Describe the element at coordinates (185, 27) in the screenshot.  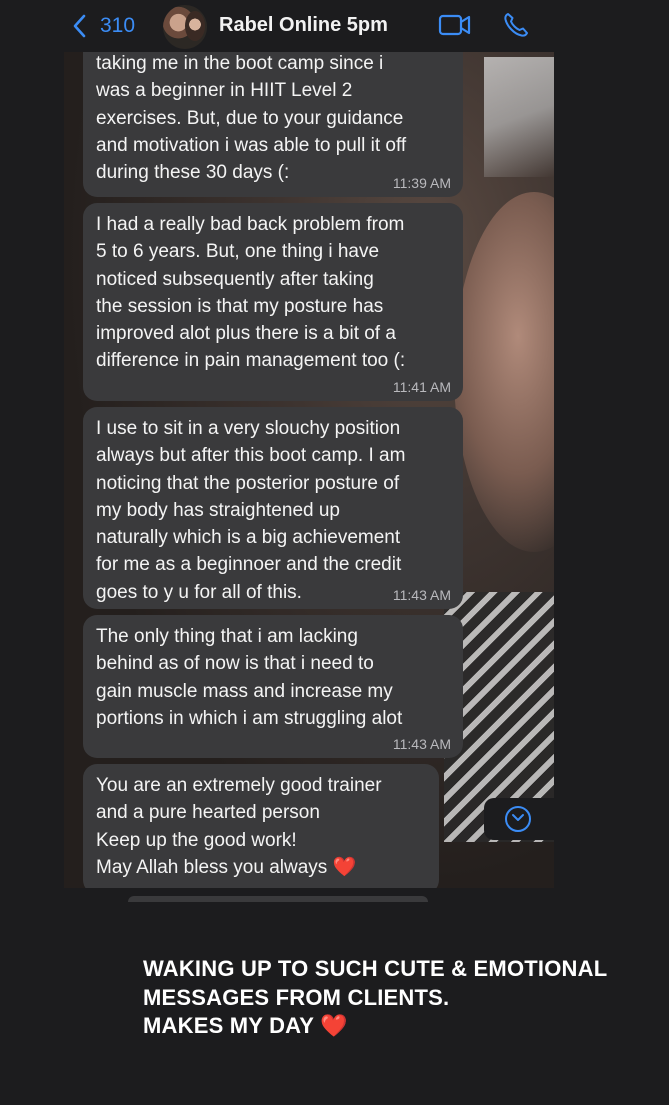
I see `avatar` at that location.